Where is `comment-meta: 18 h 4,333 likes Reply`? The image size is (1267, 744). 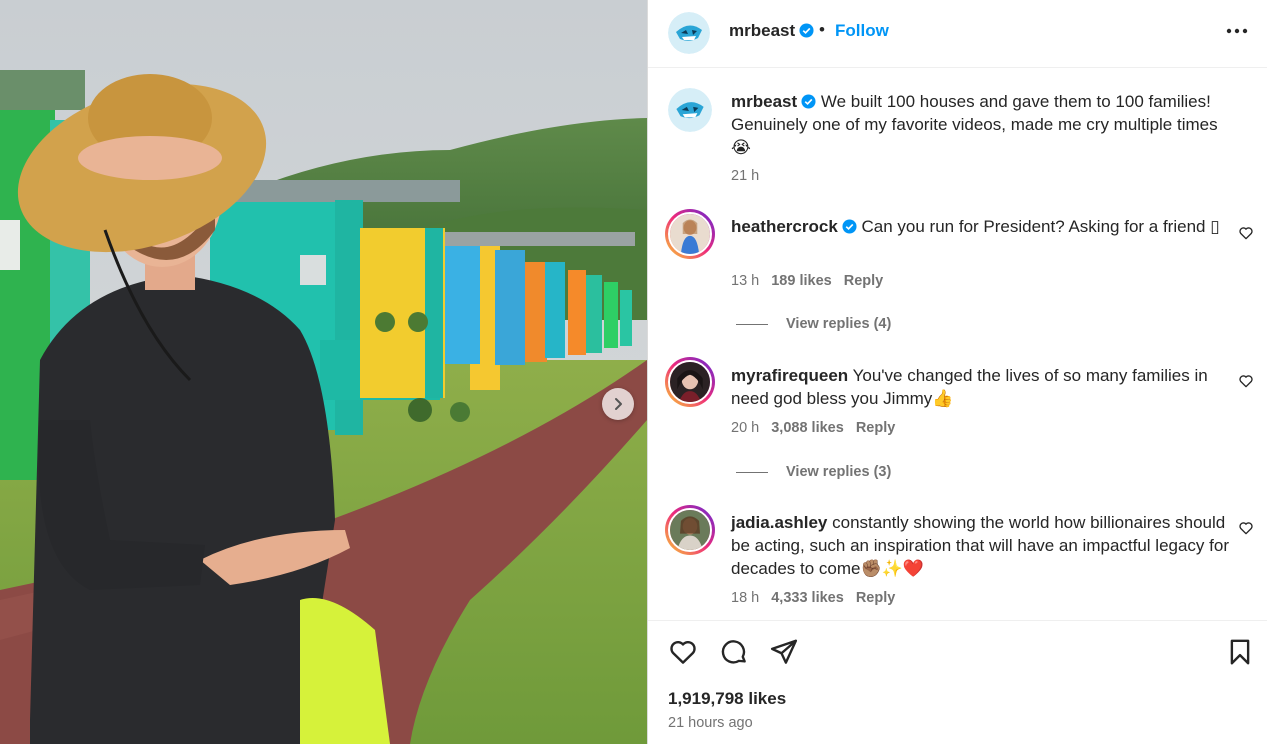 comment-meta: 18 h 4,333 likes Reply is located at coordinates (819, 598).